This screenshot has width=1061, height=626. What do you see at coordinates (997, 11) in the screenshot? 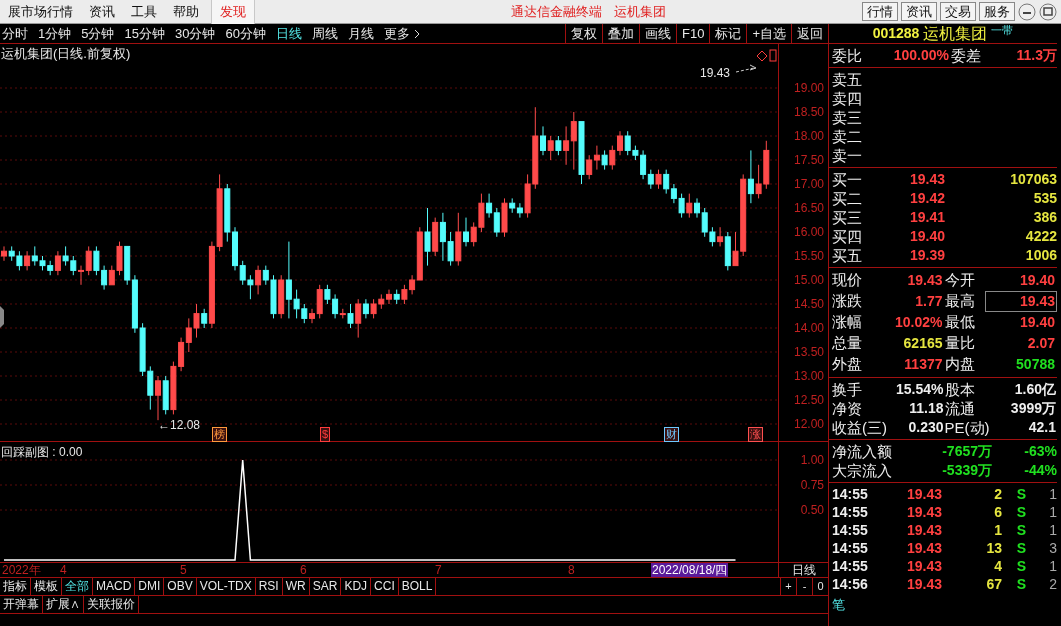
I see `top-button: 服务` at bounding box center [997, 11].